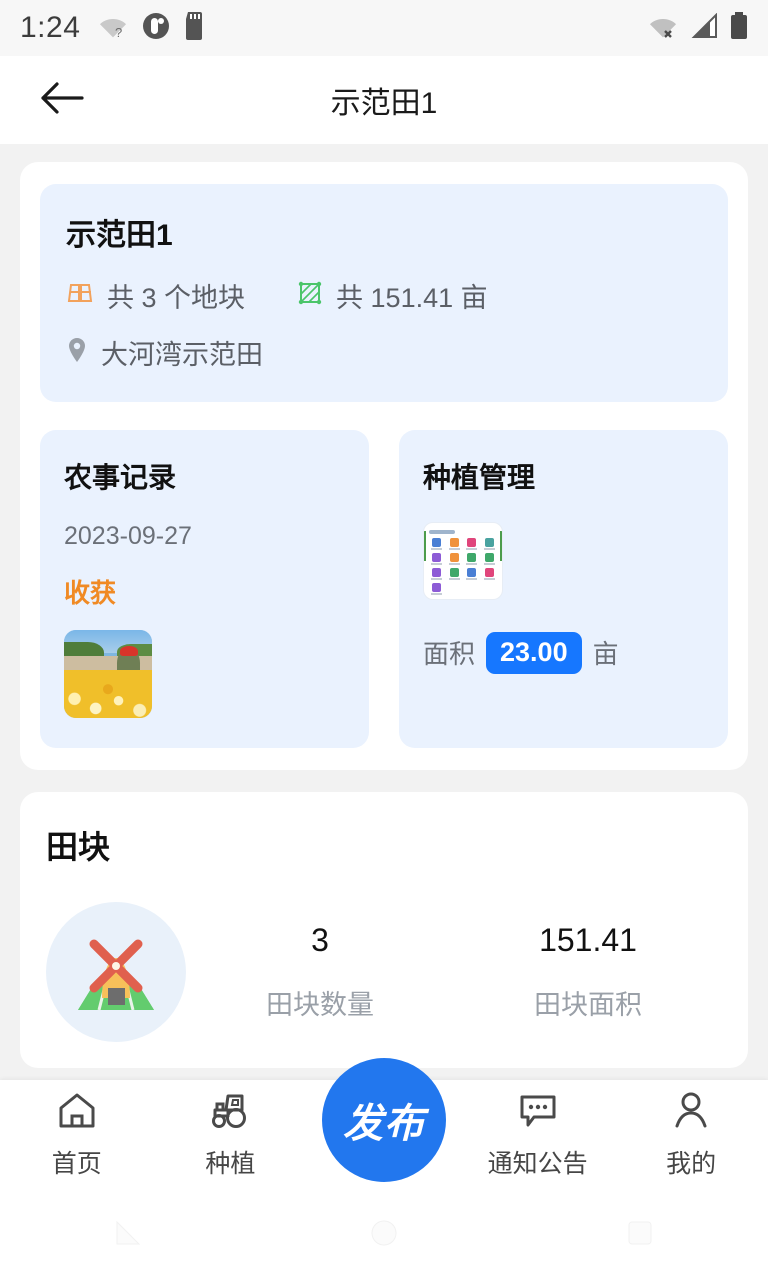 The width and height of the screenshot is (768, 1280). What do you see at coordinates (449, 654) in the screenshot?
I see `planting-area-label: 面积` at bounding box center [449, 654].